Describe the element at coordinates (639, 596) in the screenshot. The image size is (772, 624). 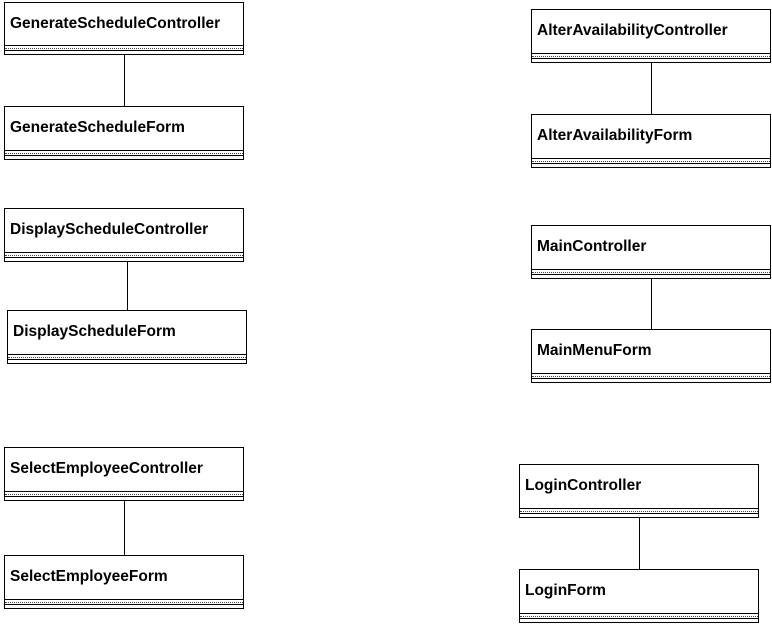
I see `class-login-form: LoginForm` at that location.